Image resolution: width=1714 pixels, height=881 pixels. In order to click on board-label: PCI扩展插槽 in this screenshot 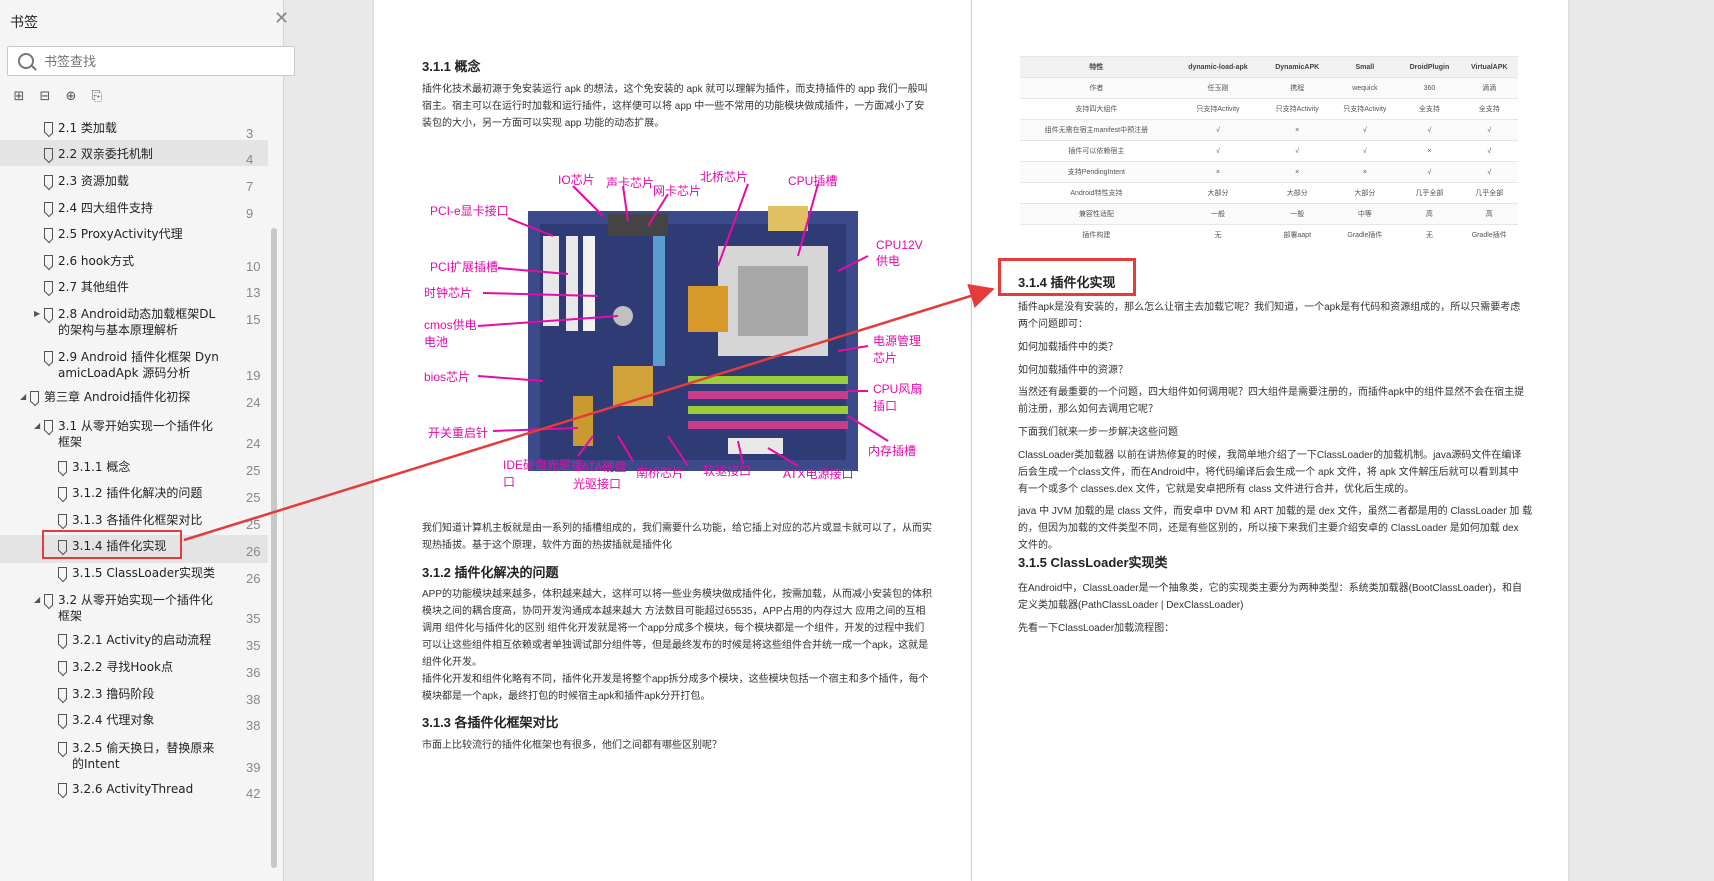, I will do `click(464, 267)`.